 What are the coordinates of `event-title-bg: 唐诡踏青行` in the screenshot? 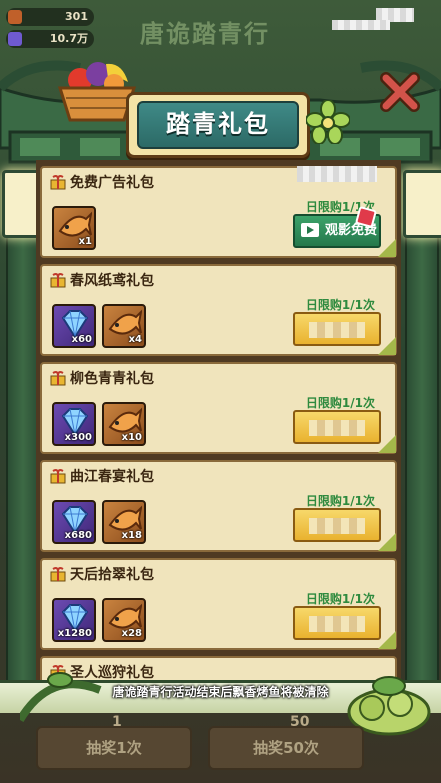 It's located at (205, 34).